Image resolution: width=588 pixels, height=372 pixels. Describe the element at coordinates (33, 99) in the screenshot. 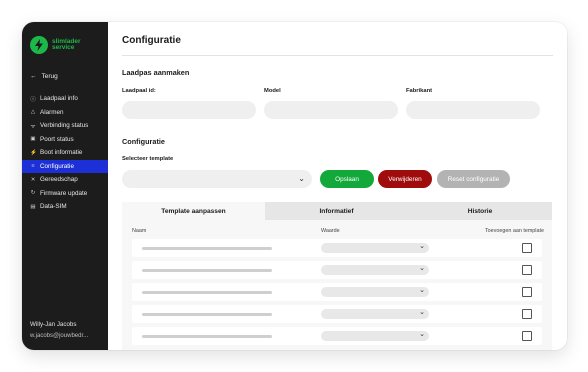

I see `info-icon: ⓘ` at that location.